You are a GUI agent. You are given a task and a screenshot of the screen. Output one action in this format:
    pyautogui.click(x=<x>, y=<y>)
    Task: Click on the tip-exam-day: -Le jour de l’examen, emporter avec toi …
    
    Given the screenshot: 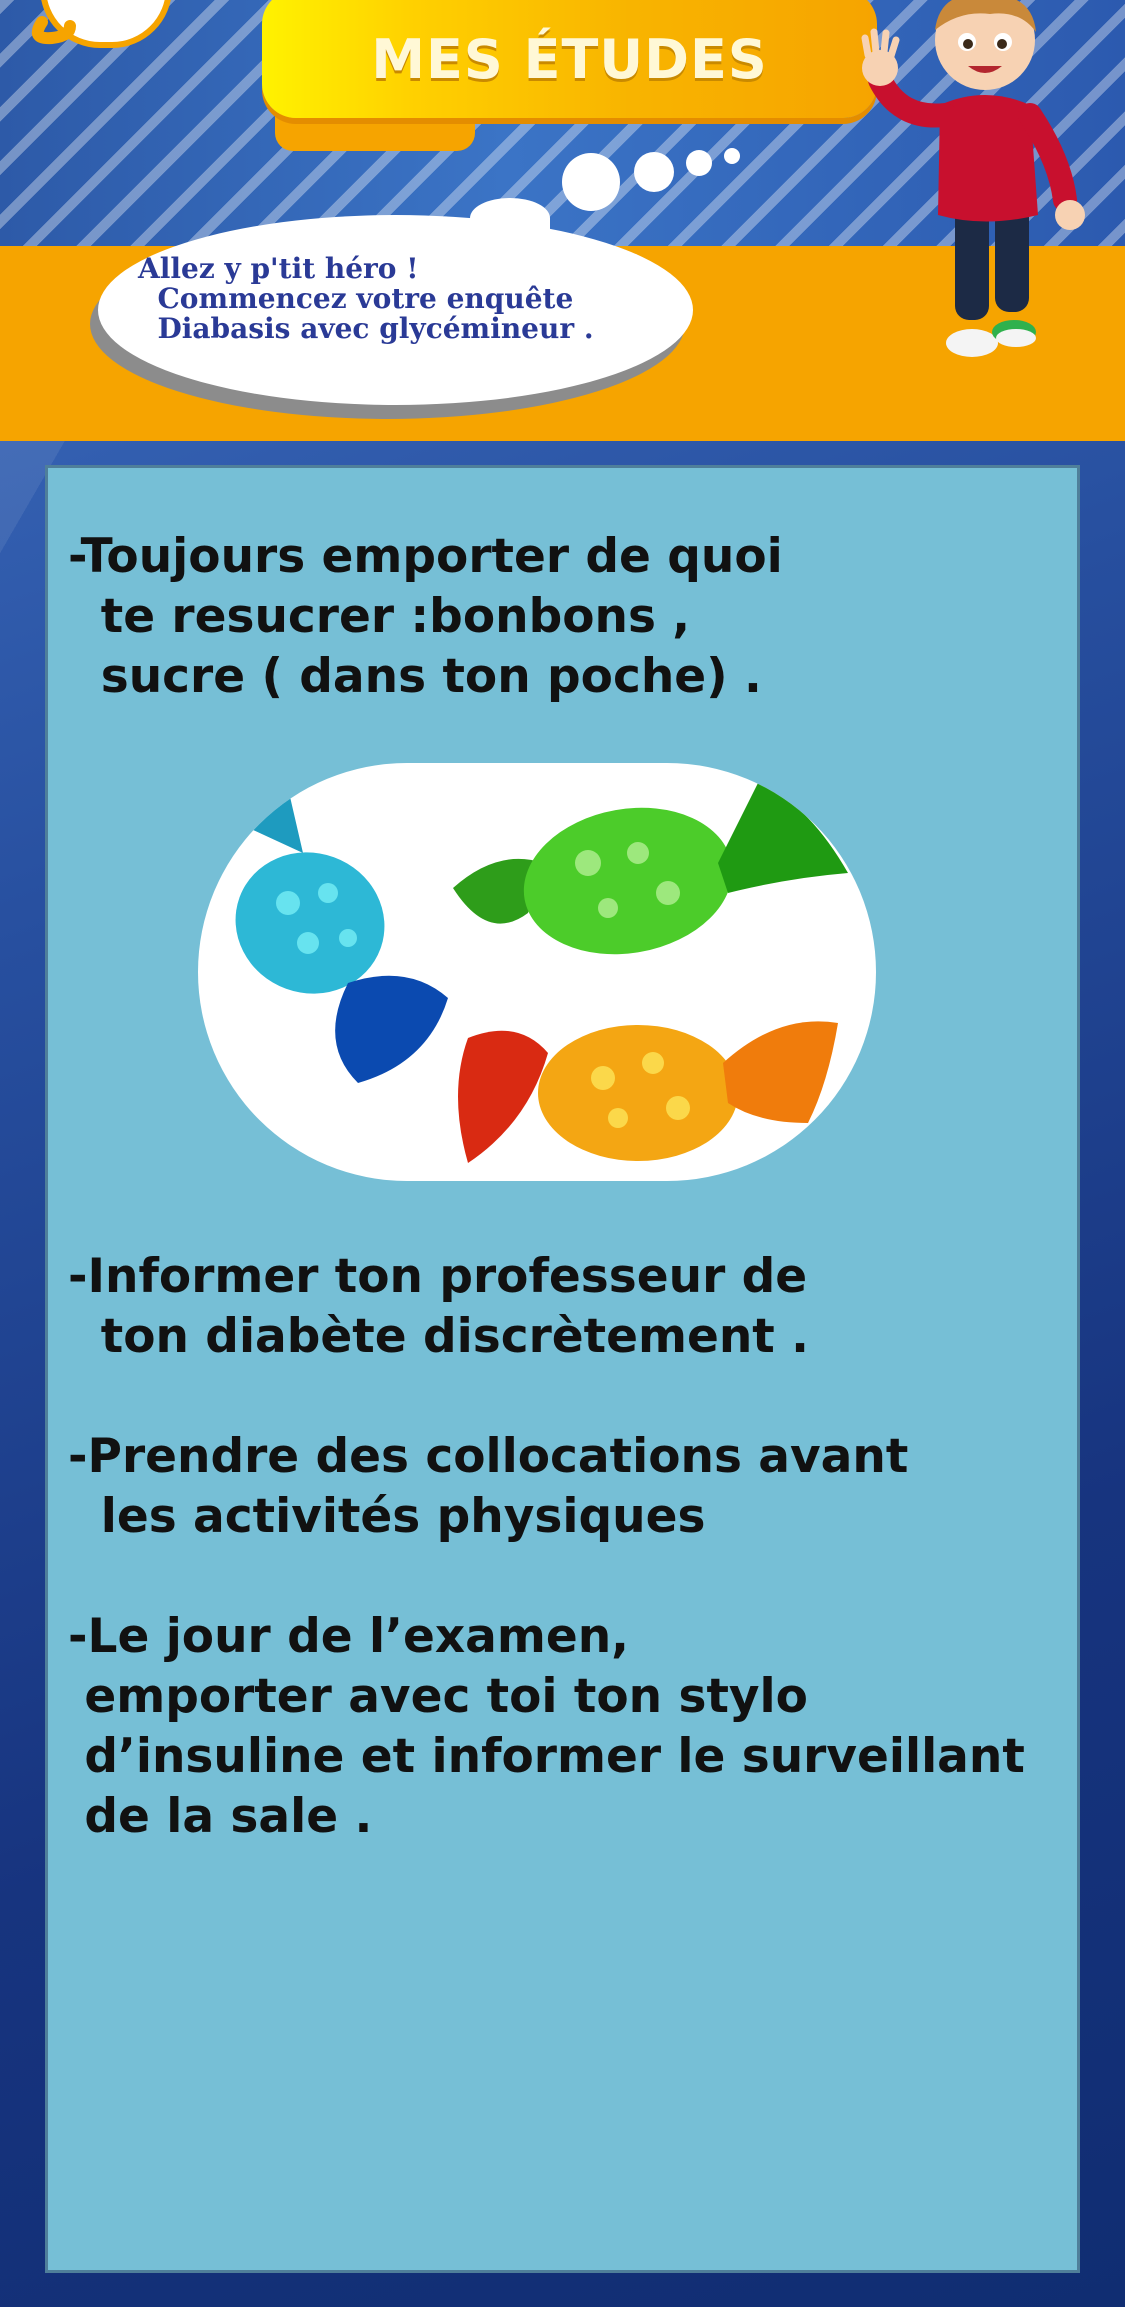 What is the action you would take?
    pyautogui.click(x=546, y=1727)
    